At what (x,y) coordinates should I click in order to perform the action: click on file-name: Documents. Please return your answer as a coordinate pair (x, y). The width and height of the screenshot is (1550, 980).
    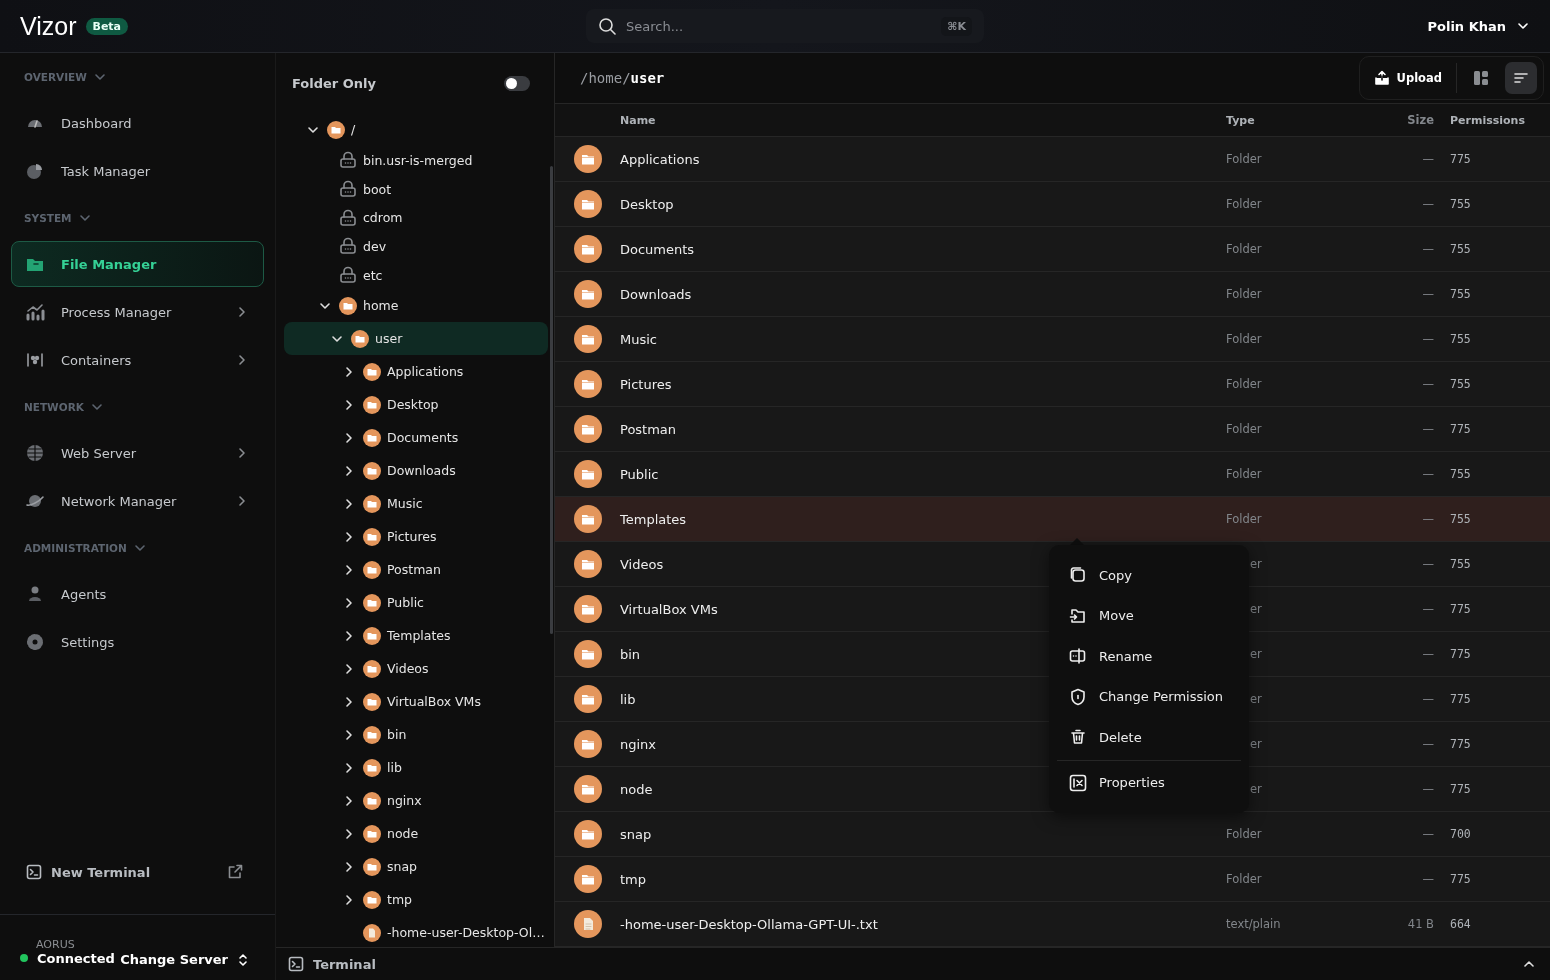
    Looking at the image, I should click on (657, 249).